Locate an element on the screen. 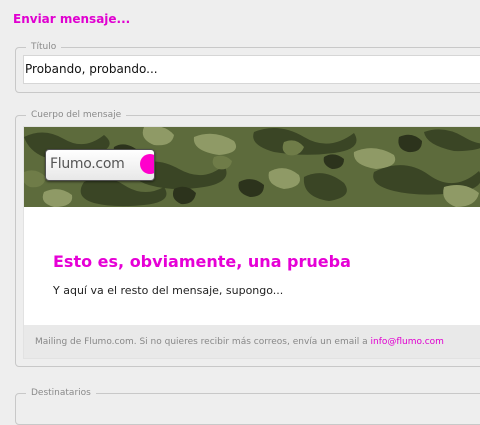 The image size is (480, 425). flumo-logo: Flumo.com is located at coordinates (100, 165).